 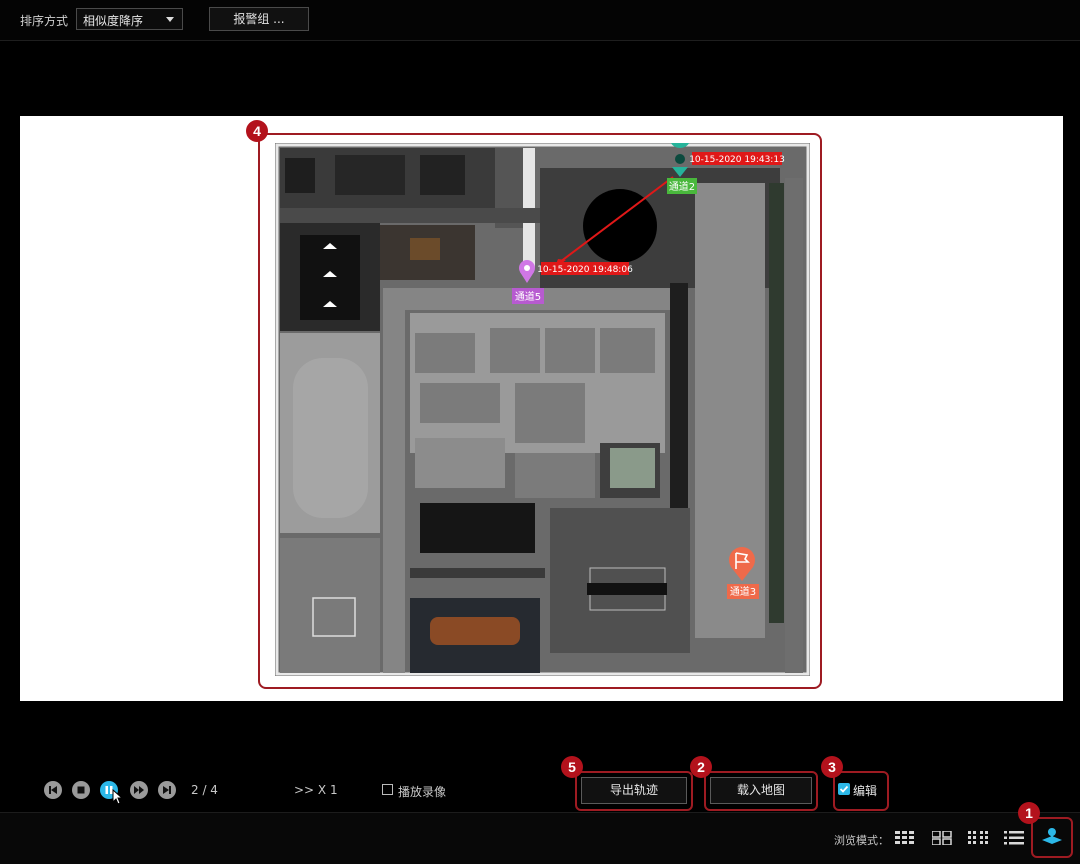 I want to click on fast-forward-icon, so click(x=139, y=790).